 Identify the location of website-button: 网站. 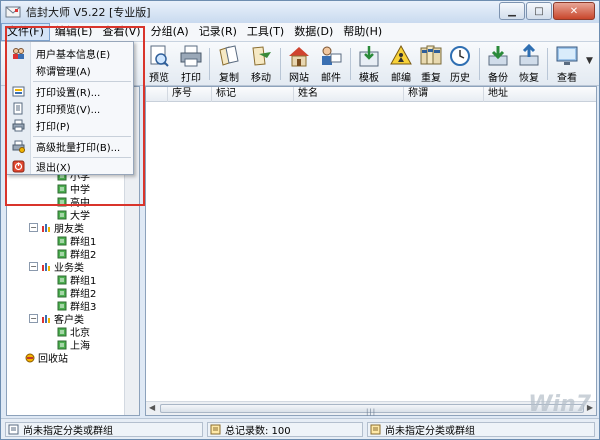
(299, 64).